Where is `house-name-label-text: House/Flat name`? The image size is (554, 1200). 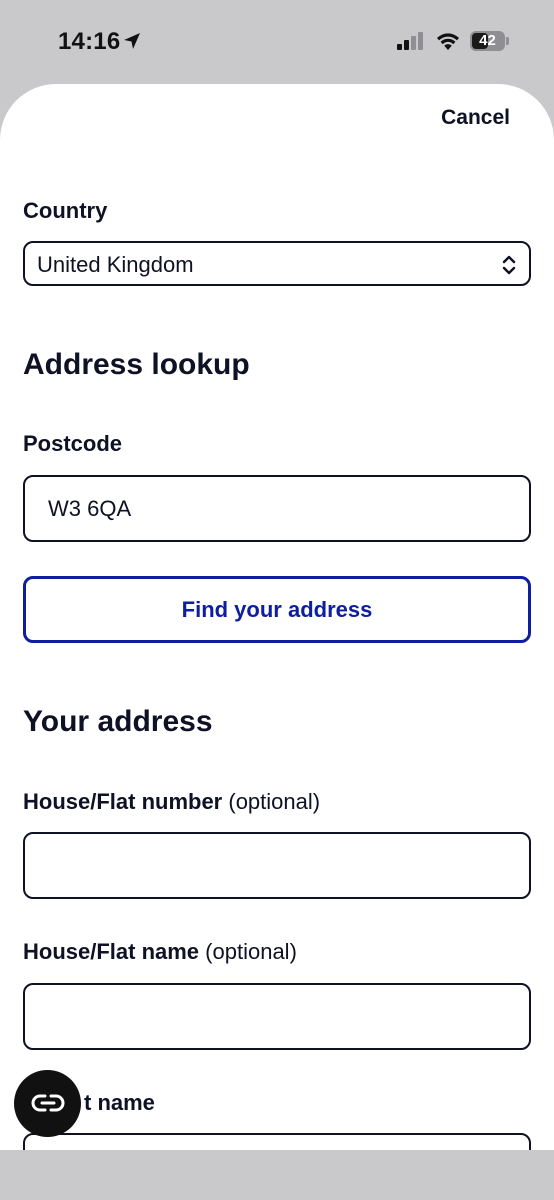
house-name-label-text: House/Flat name is located at coordinates (111, 951).